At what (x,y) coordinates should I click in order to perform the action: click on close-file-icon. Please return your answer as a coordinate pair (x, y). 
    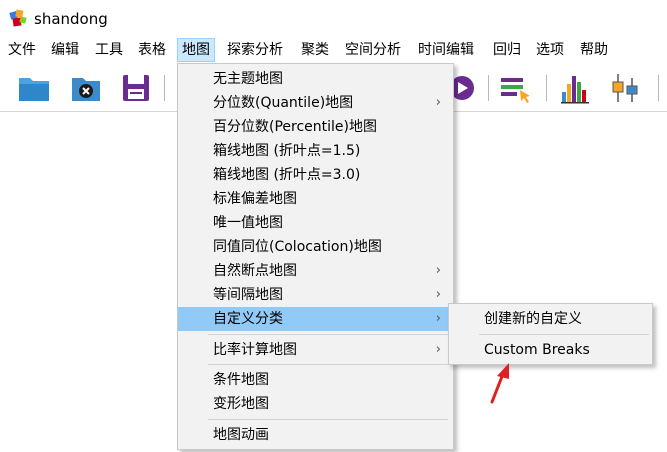
    Looking at the image, I should click on (86, 88).